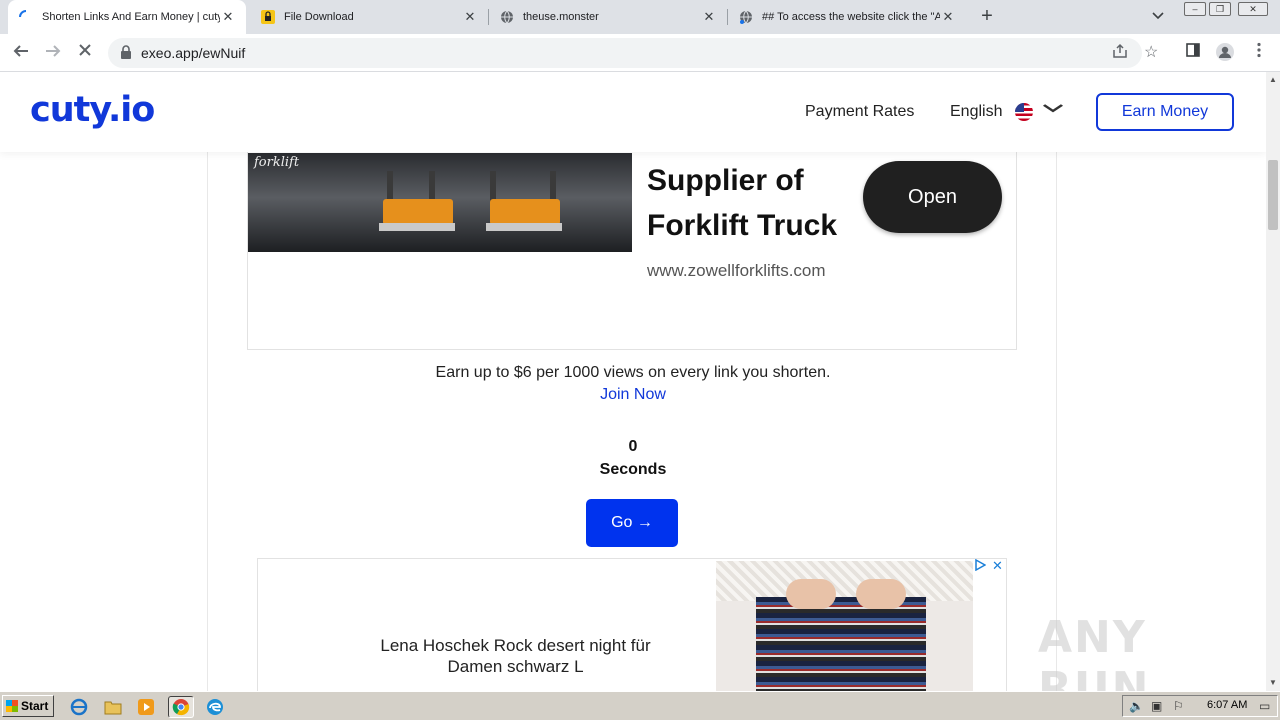 This screenshot has height=720, width=1280. What do you see at coordinates (1225, 53) in the screenshot?
I see `profile-avatar-icon` at bounding box center [1225, 53].